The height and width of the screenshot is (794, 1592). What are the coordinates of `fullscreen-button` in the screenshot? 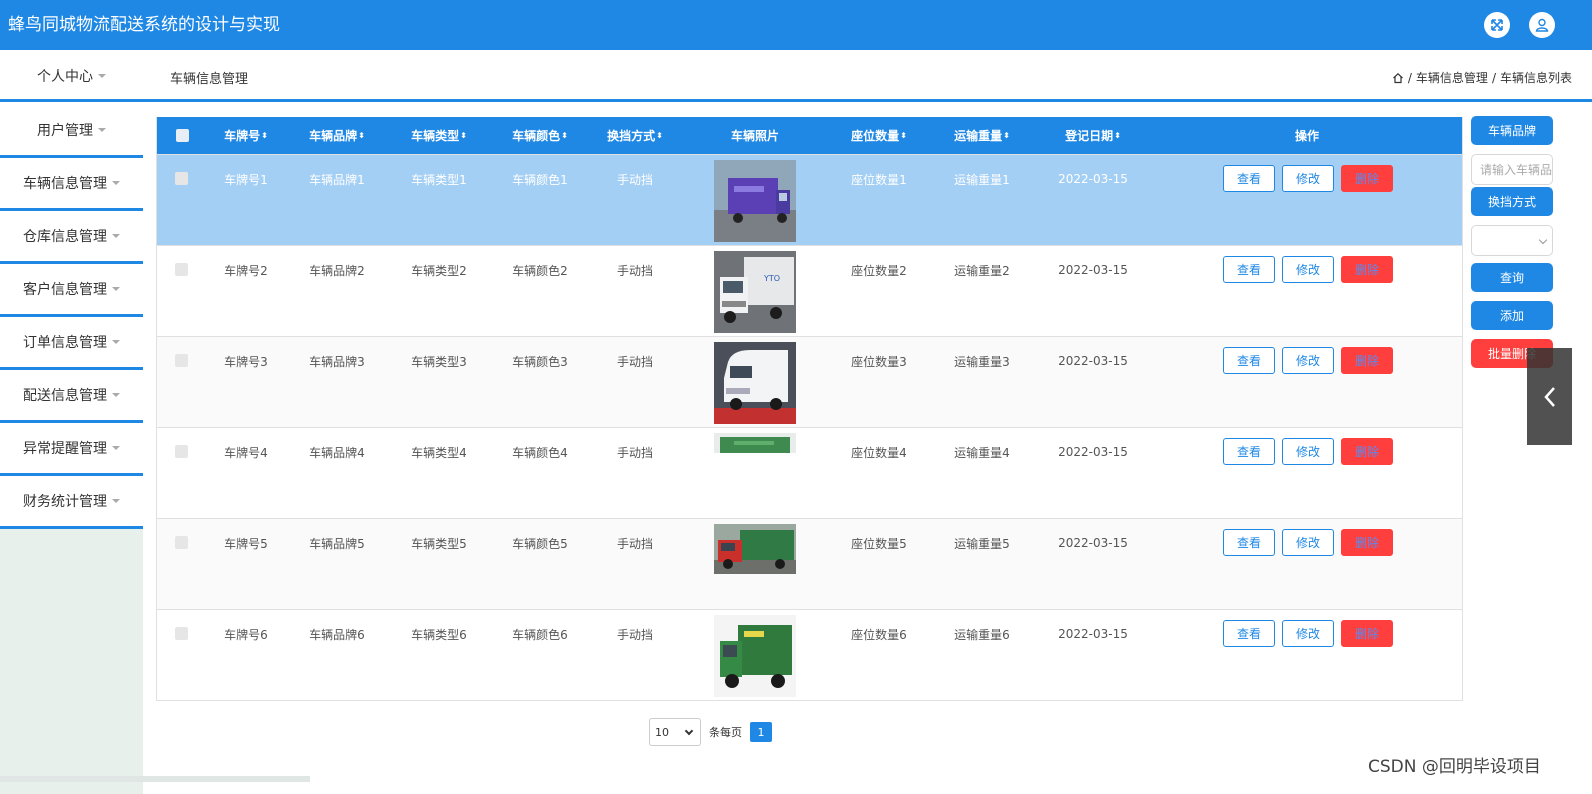 It's located at (1497, 25).